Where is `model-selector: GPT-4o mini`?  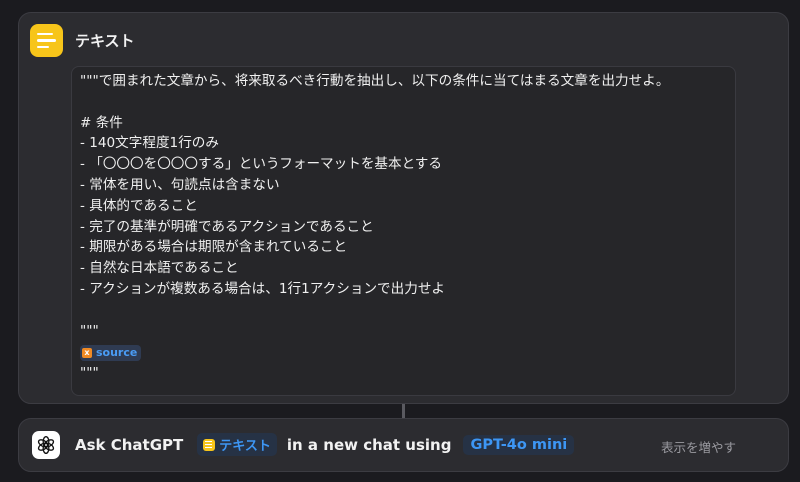 model-selector: GPT-4o mini is located at coordinates (519, 444).